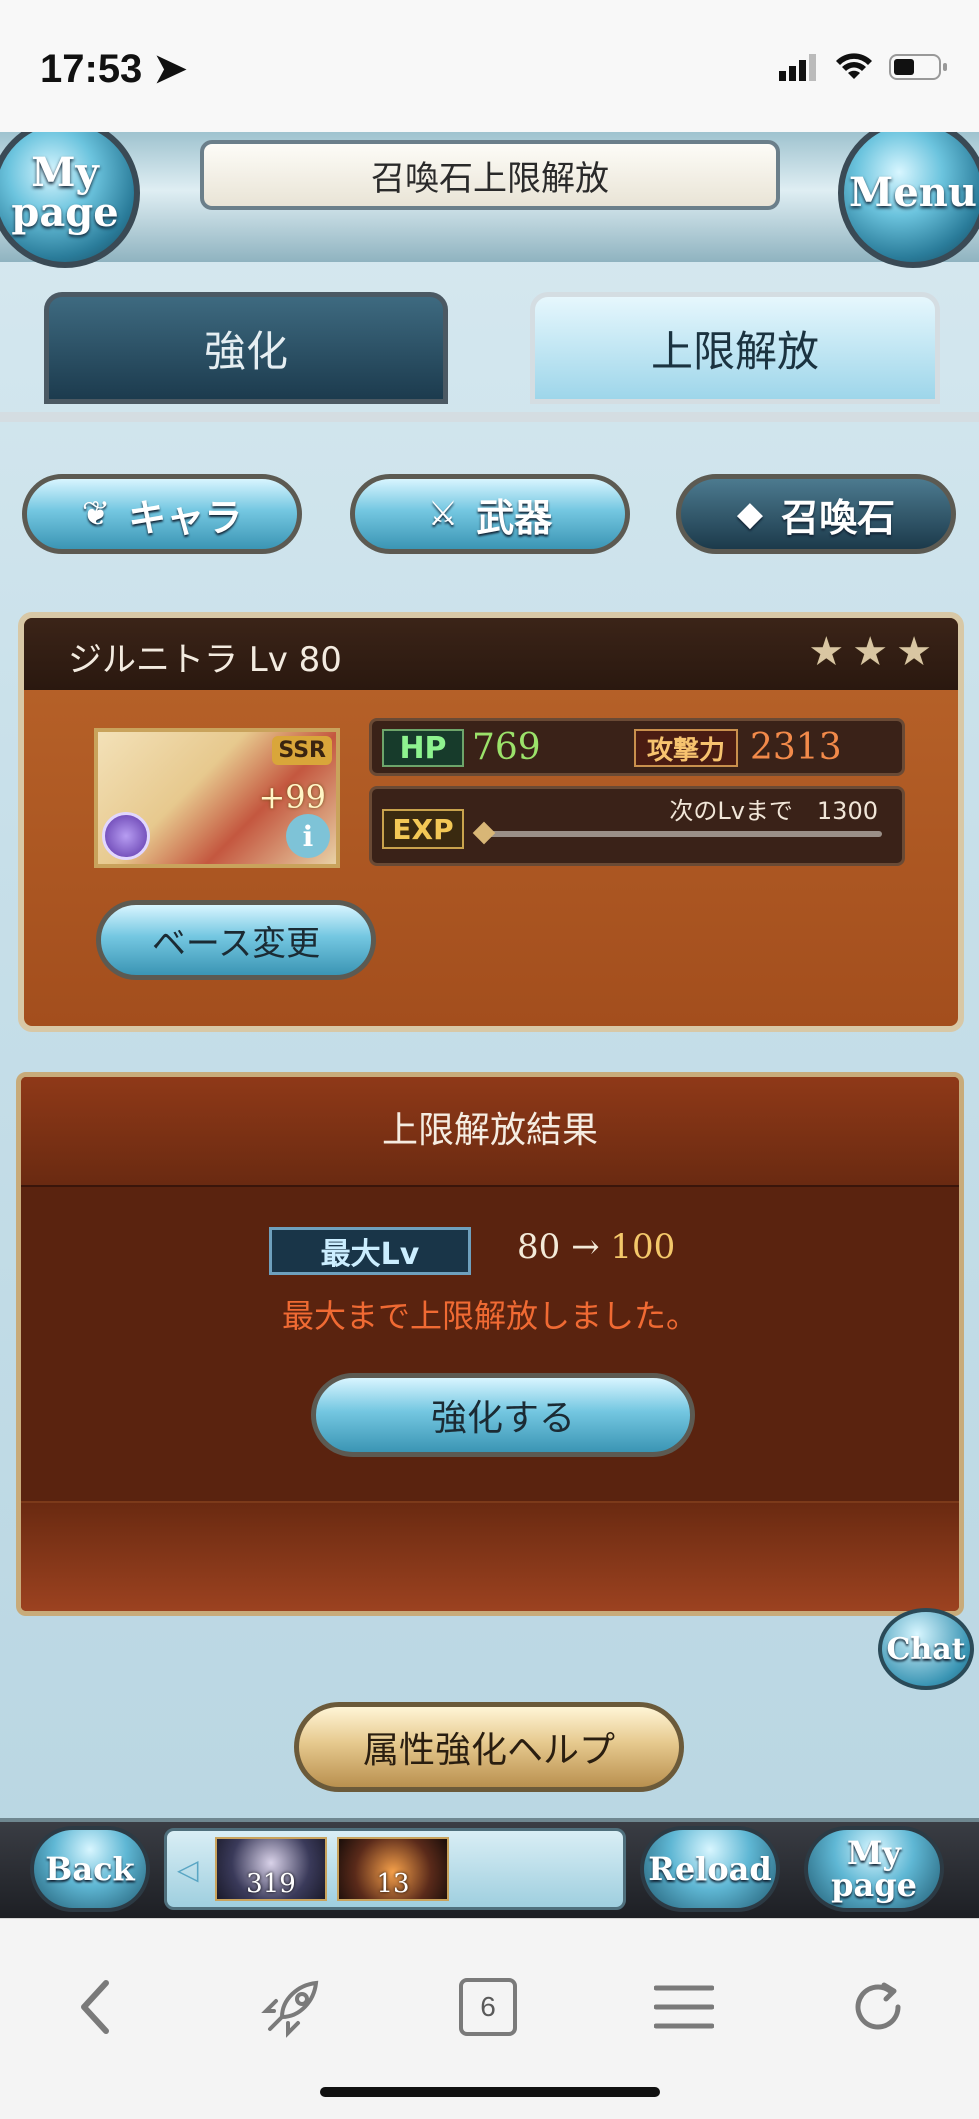 This screenshot has height=2119, width=979. Describe the element at coordinates (302, 750) in the screenshot. I see `ssr-badge: SSR` at that location.